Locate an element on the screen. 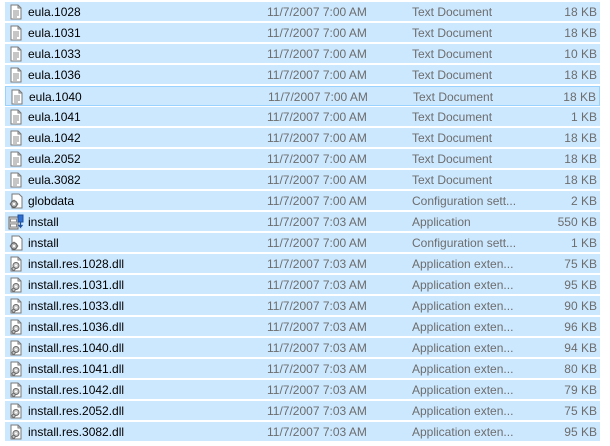 This screenshot has width=610, height=446. file-name: eula.1028 is located at coordinates (54, 12).